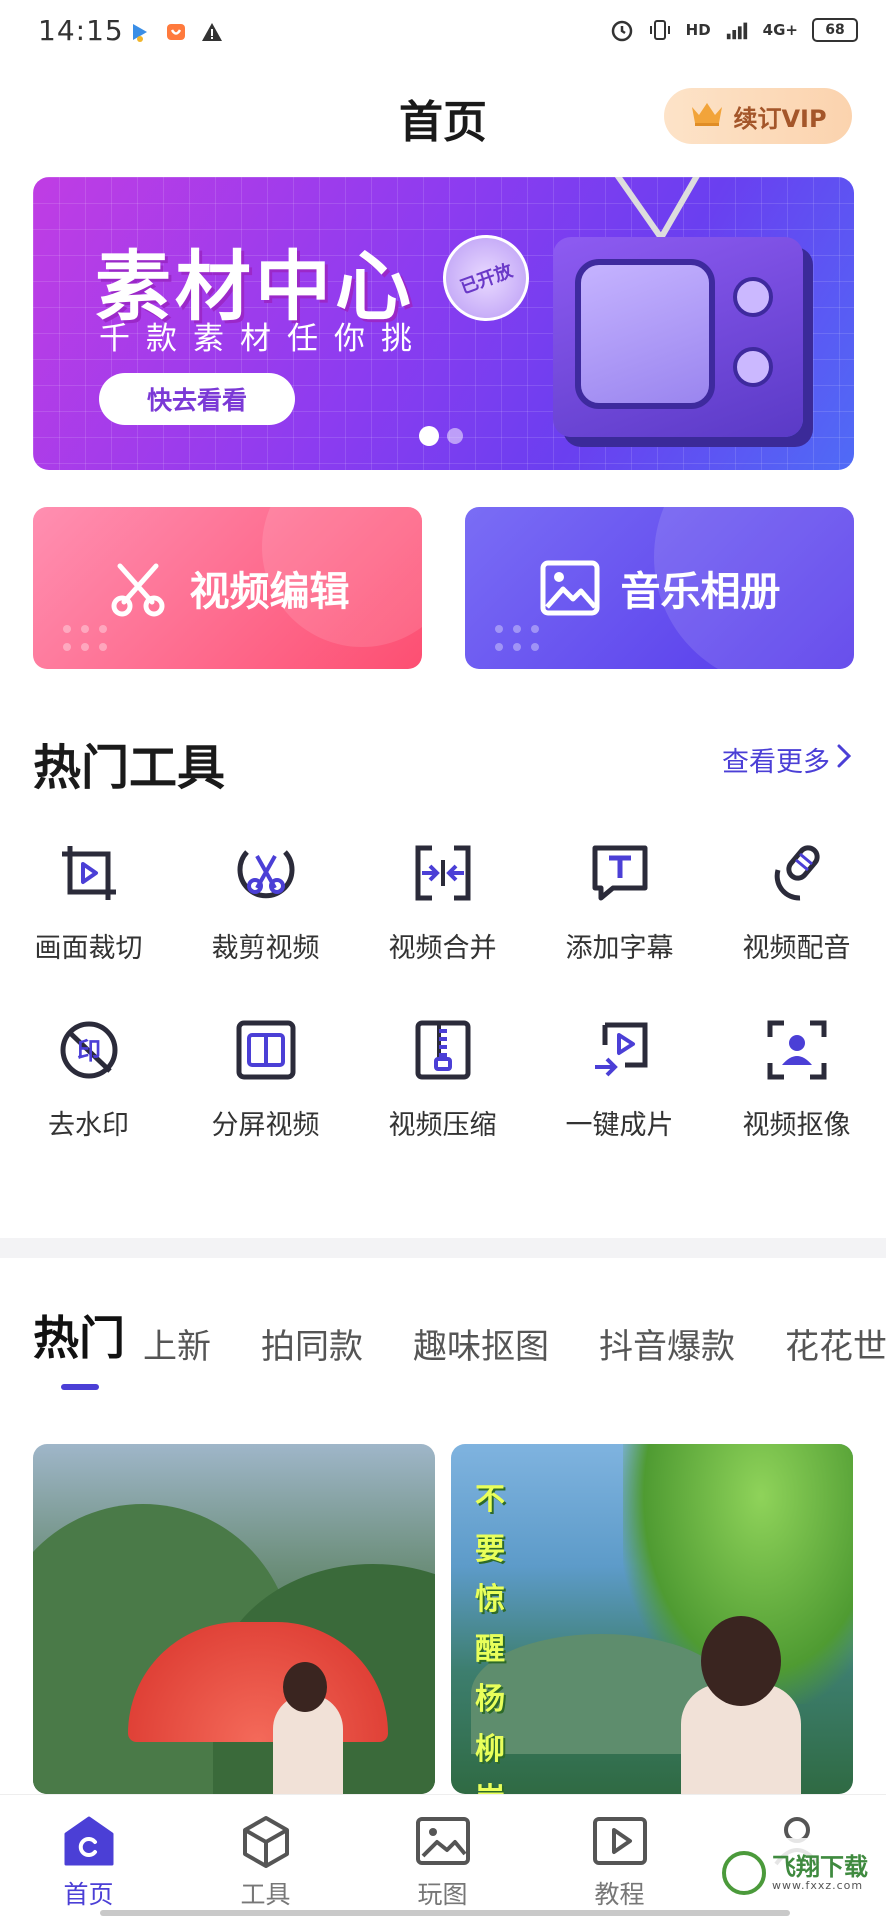 Image resolution: width=886 pixels, height=1920 pixels. What do you see at coordinates (442, 1125) in the screenshot?
I see `tool-label: 视频压缩` at bounding box center [442, 1125].